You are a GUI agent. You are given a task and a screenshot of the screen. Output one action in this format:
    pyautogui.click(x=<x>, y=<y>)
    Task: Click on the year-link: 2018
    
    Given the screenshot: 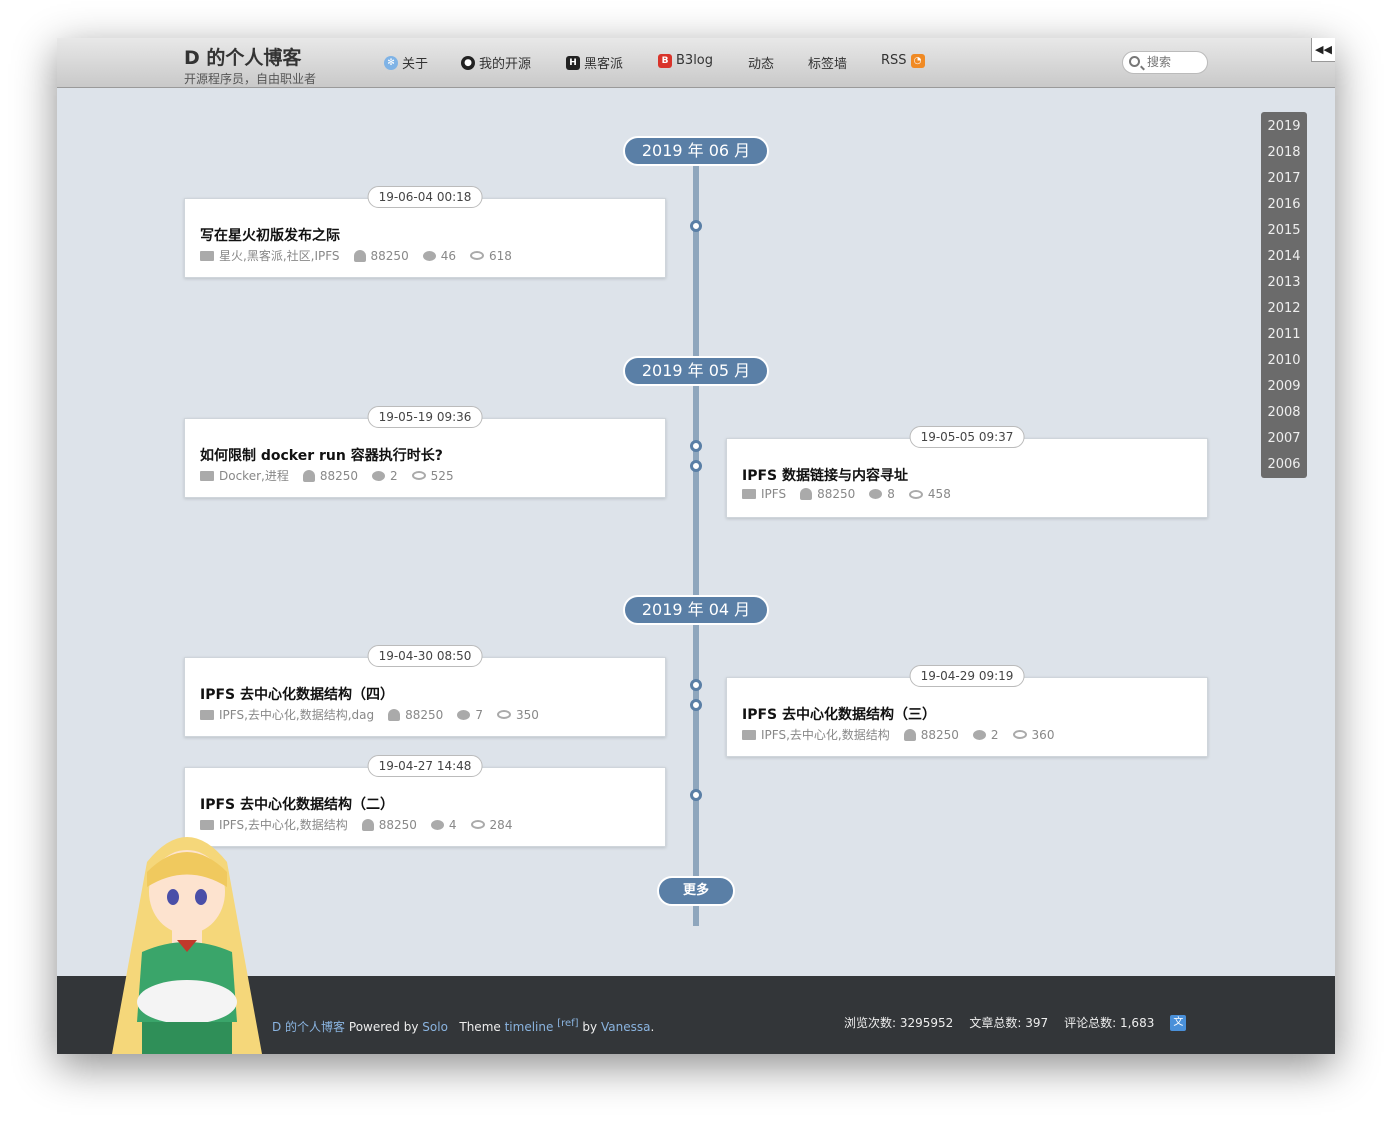 What is the action you would take?
    pyautogui.click(x=1284, y=153)
    